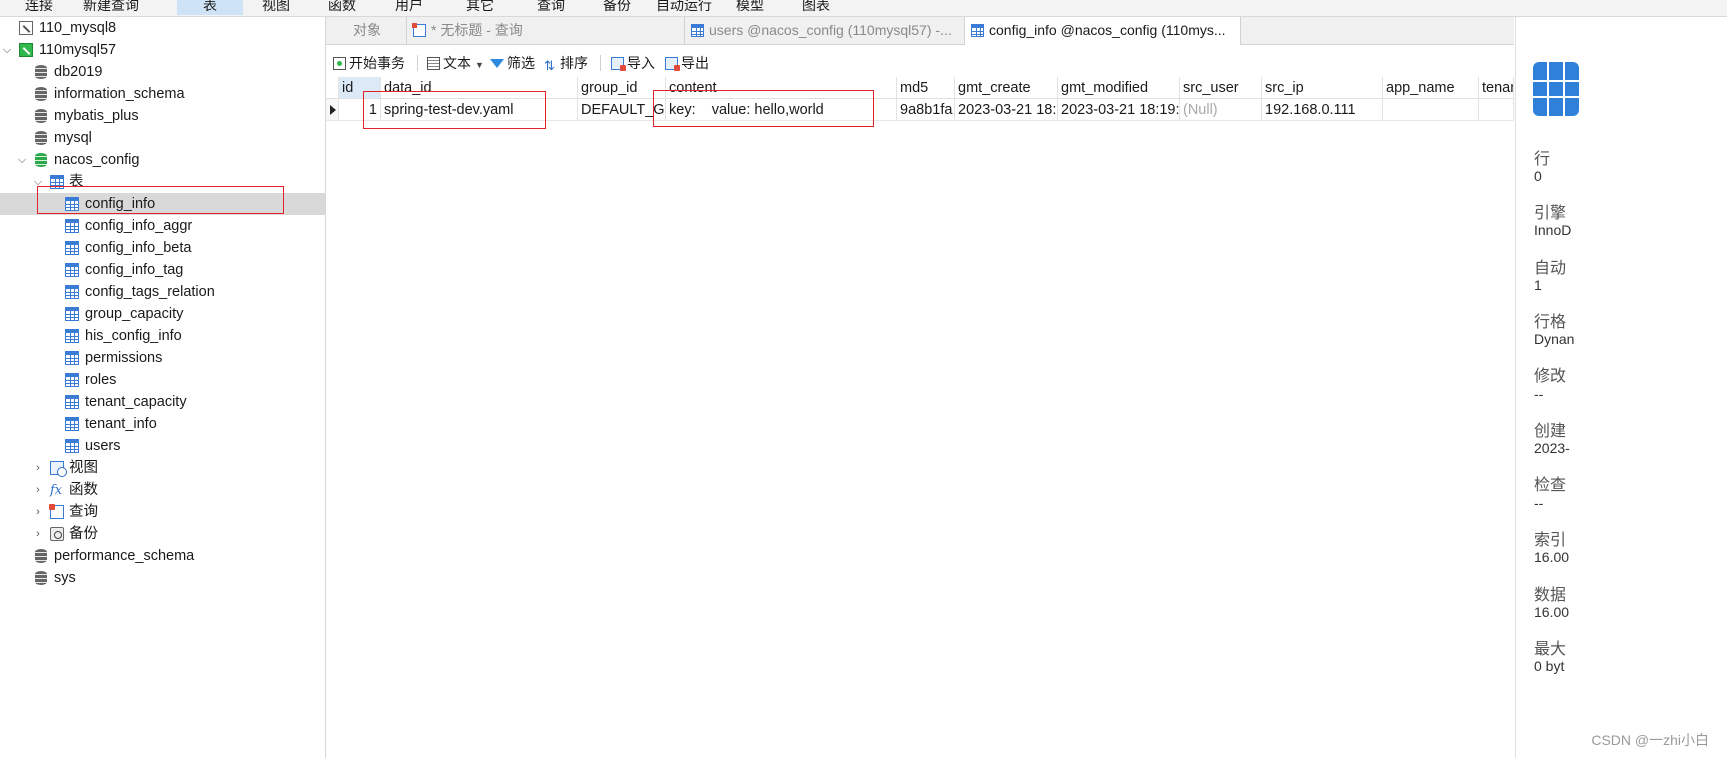  What do you see at coordinates (546, 30) in the screenshot?
I see `tab-untitled-query: * 无标题 - 查询` at bounding box center [546, 30].